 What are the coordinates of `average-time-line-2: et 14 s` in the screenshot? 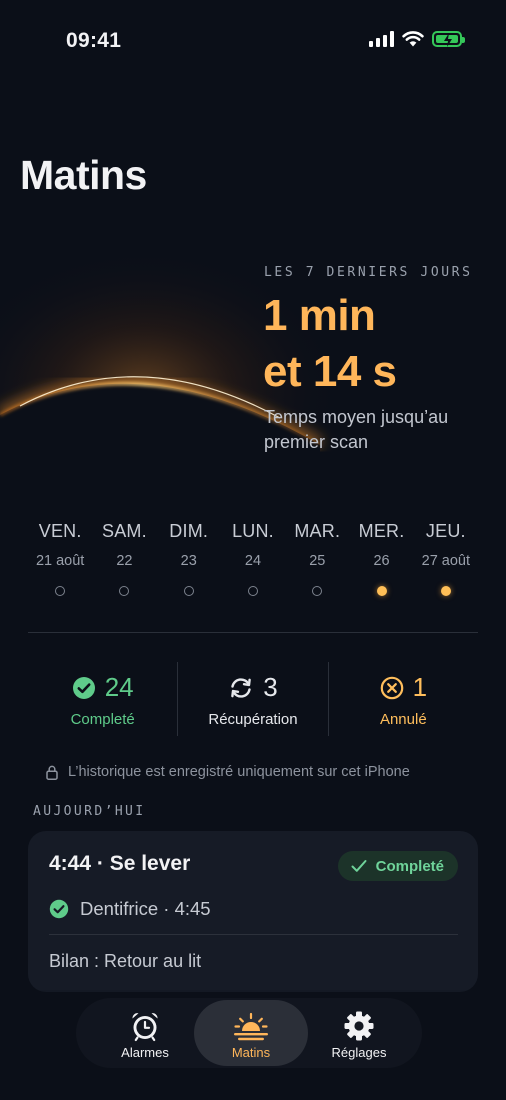 It's located at (330, 371).